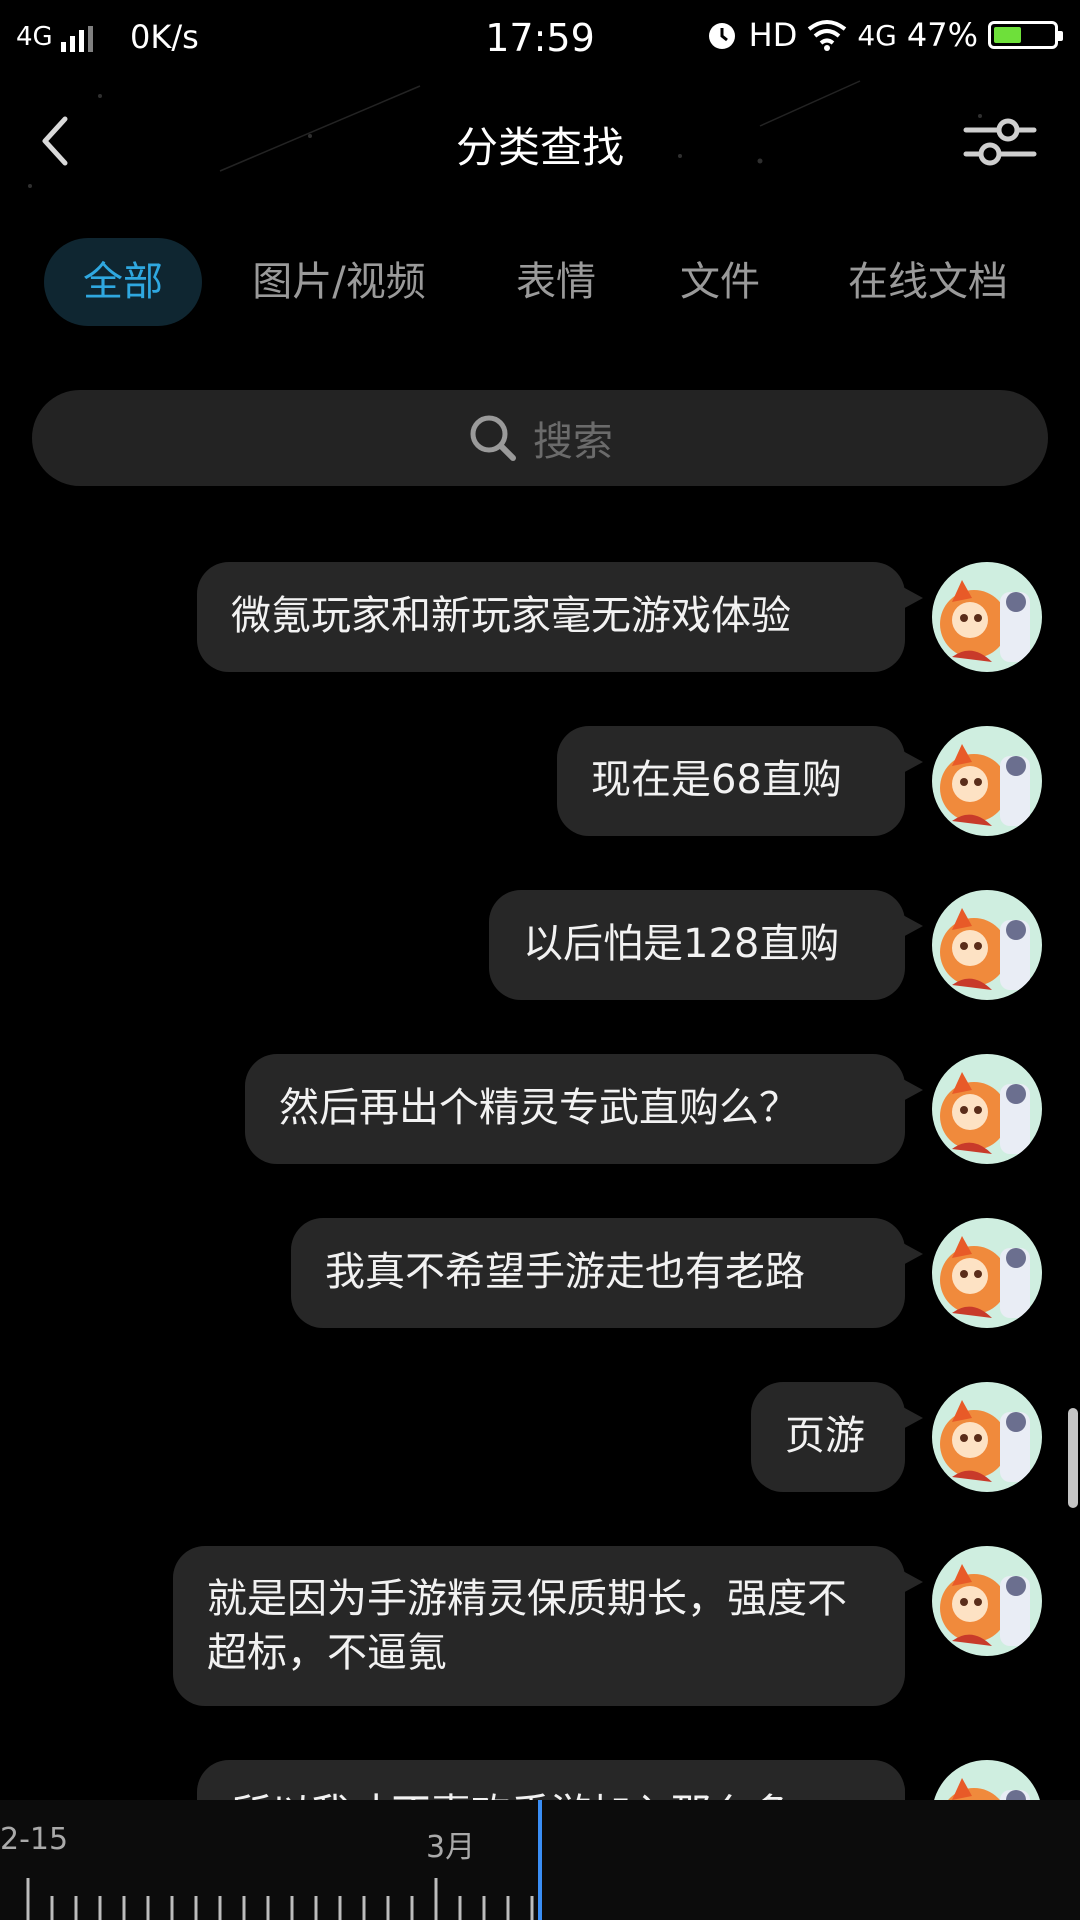 Image resolution: width=1080 pixels, height=1920 pixels. Describe the element at coordinates (551, 1780) in the screenshot. I see `message-bubble: 所以我才不喜欢手游加入那么多` at that location.